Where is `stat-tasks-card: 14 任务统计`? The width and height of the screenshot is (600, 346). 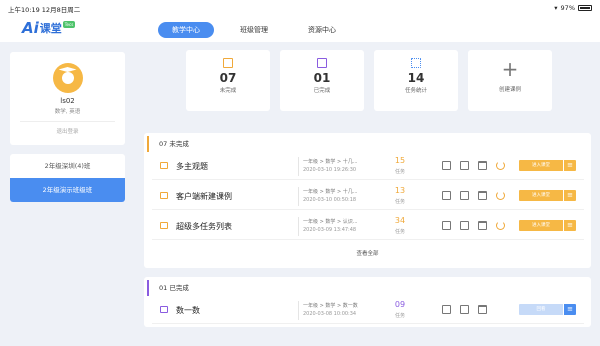
stat-tasks-card: 14 任务统计 is located at coordinates (416, 80).